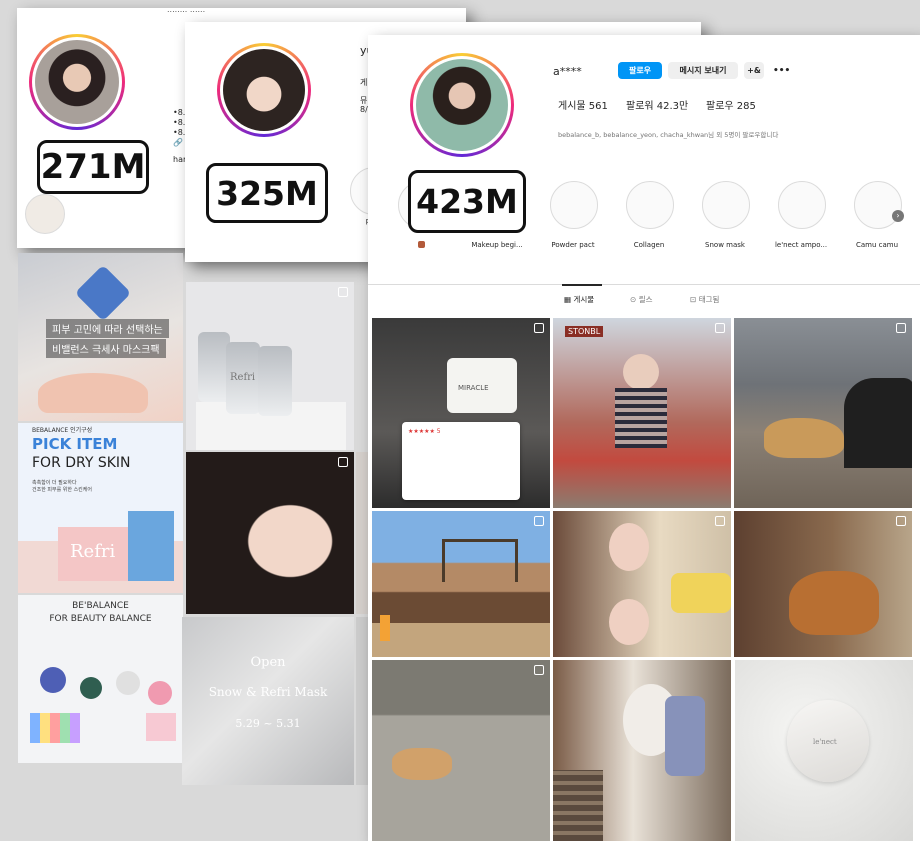  I want to click on tab-tagged: ⊡ 태그됨, so click(704, 299).